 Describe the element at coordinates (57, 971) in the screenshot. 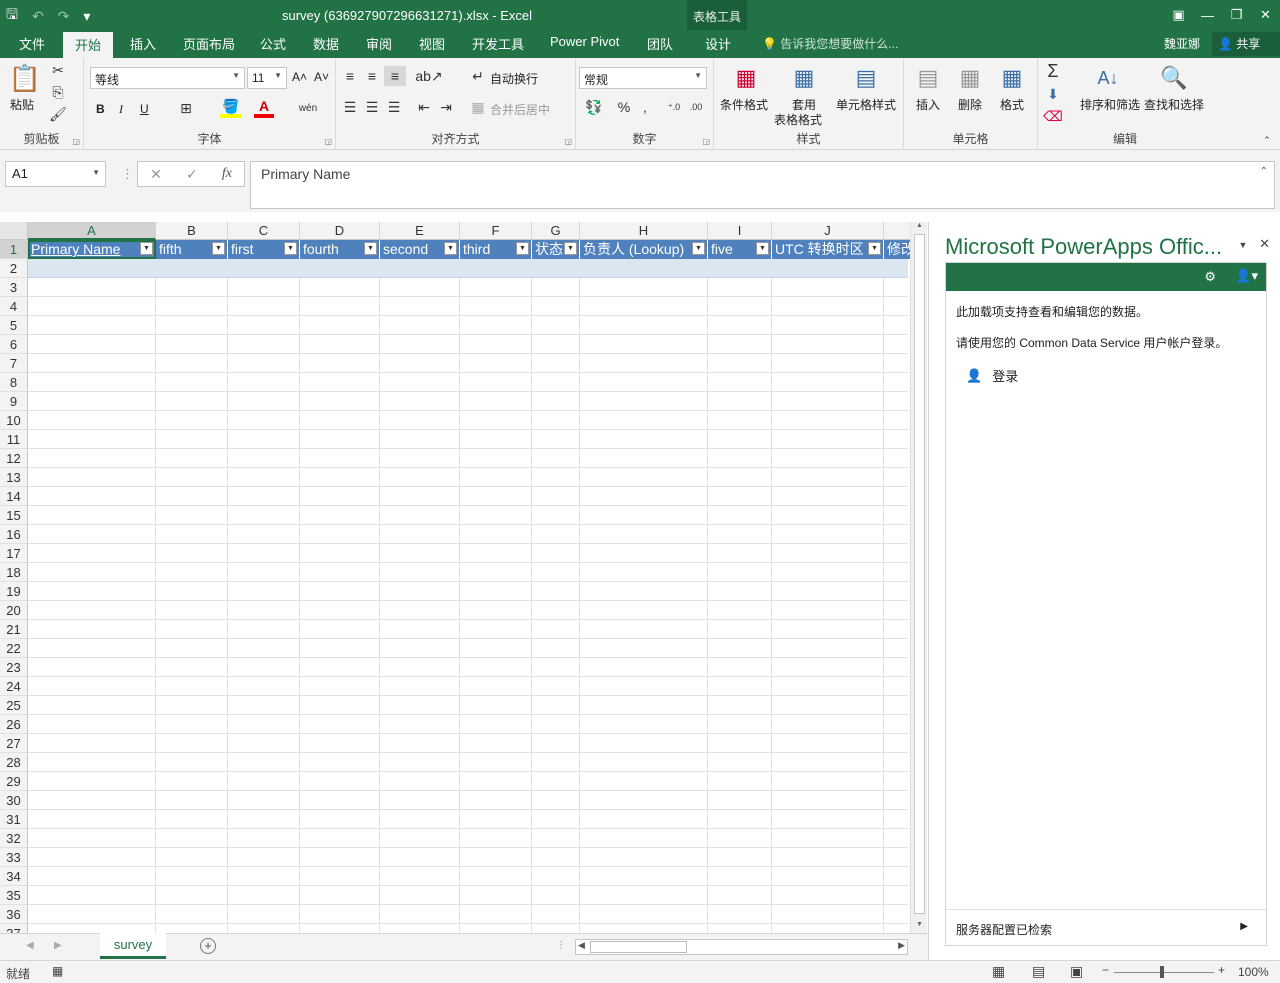

I see `macro-record-icon: ▦` at that location.